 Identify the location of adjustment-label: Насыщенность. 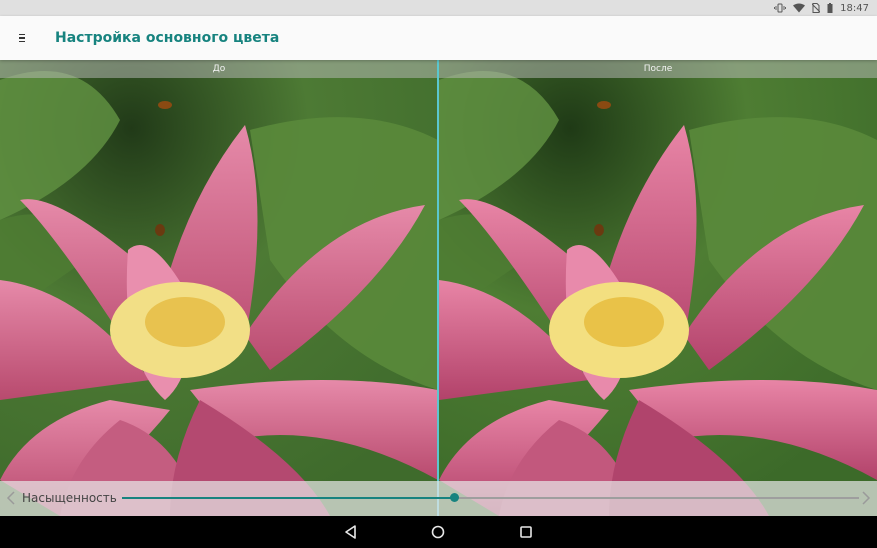
(69, 498).